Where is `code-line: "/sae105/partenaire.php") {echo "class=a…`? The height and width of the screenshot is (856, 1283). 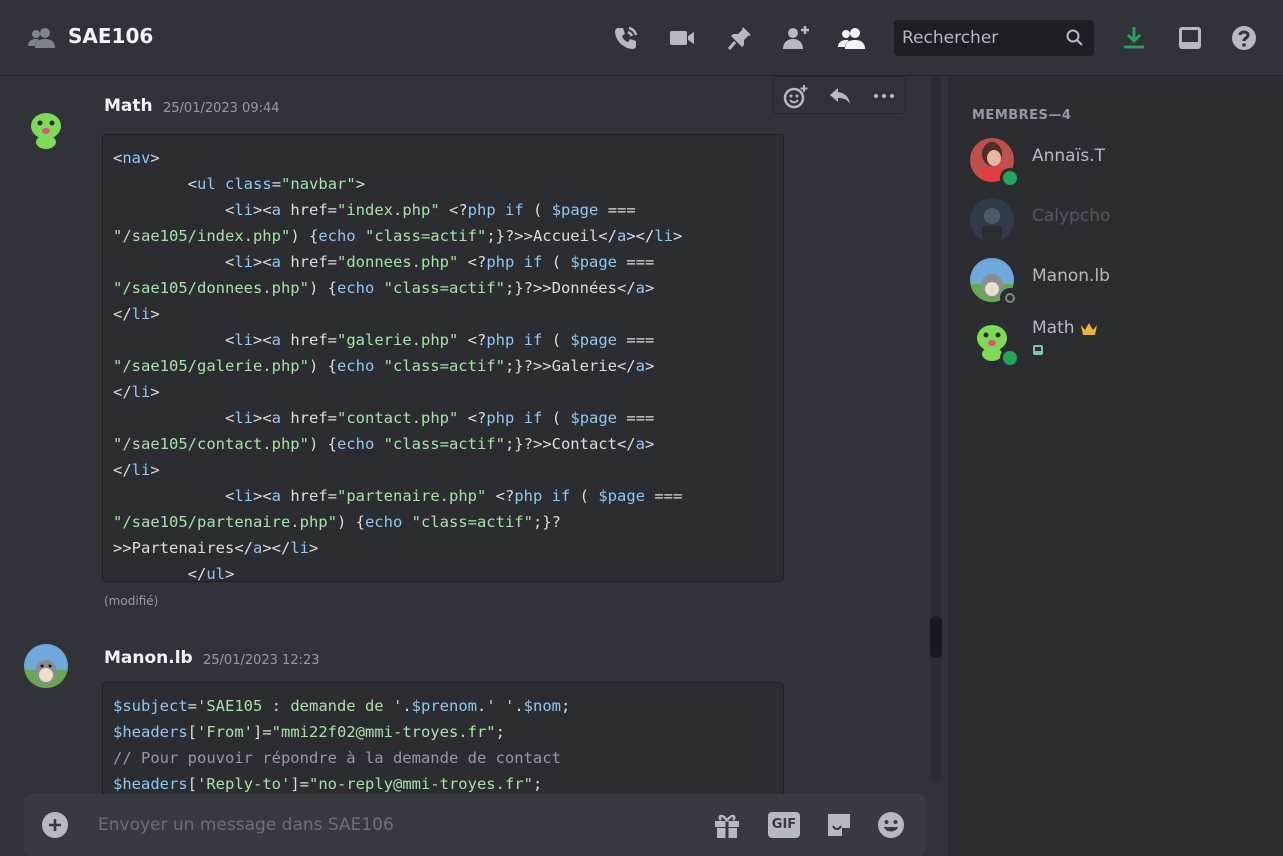 code-line: "/sae105/partenaire.php") {echo "class=a… is located at coordinates (337, 522).